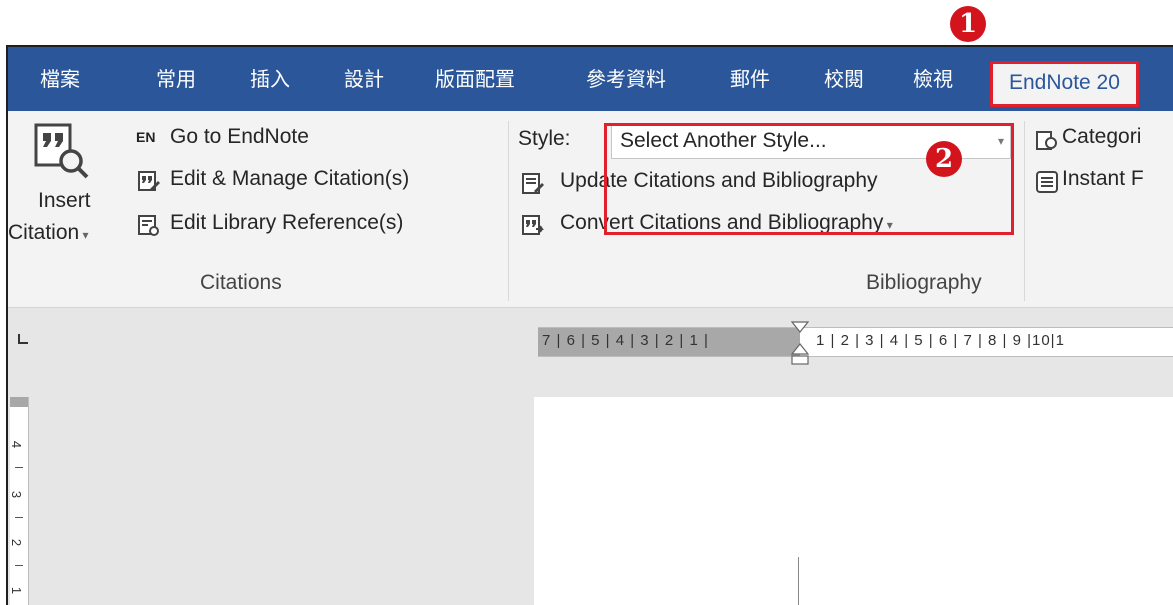 The height and width of the screenshot is (605, 1173). Describe the element at coordinates (364, 79) in the screenshot. I see `tab-design: 設計` at that location.